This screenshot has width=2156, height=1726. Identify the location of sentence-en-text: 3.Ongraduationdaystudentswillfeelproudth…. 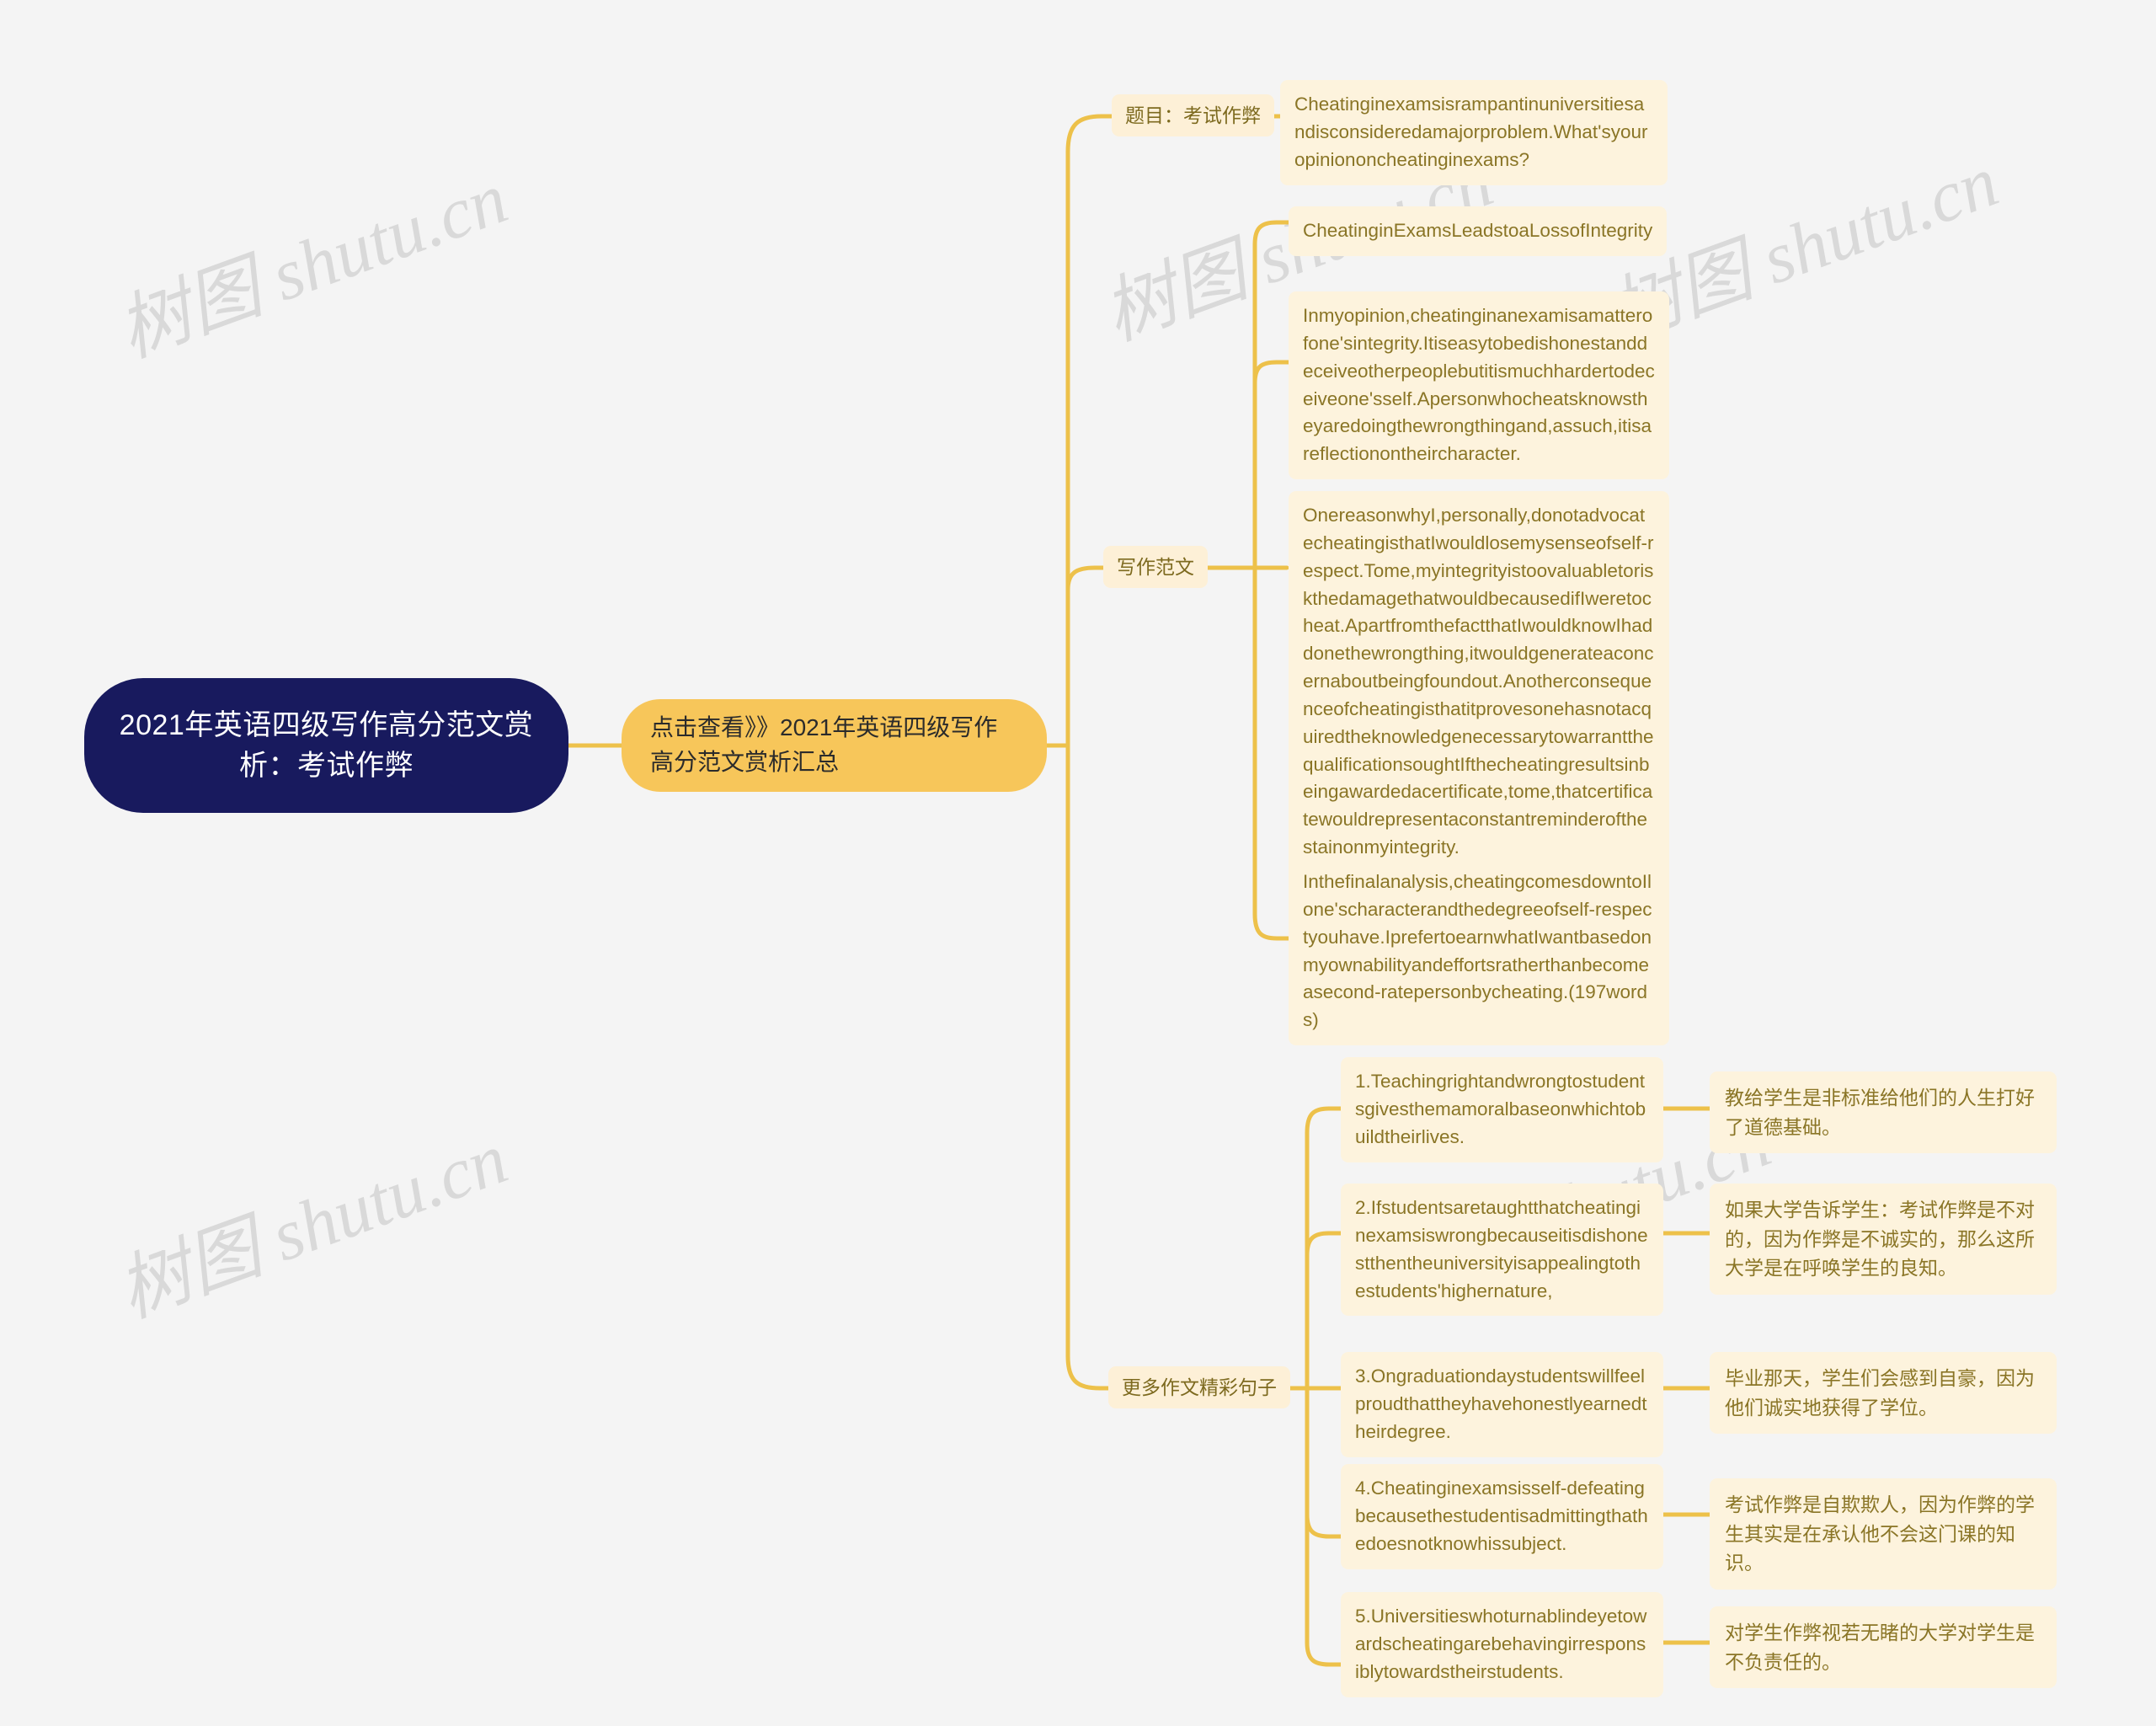
(1501, 1404).